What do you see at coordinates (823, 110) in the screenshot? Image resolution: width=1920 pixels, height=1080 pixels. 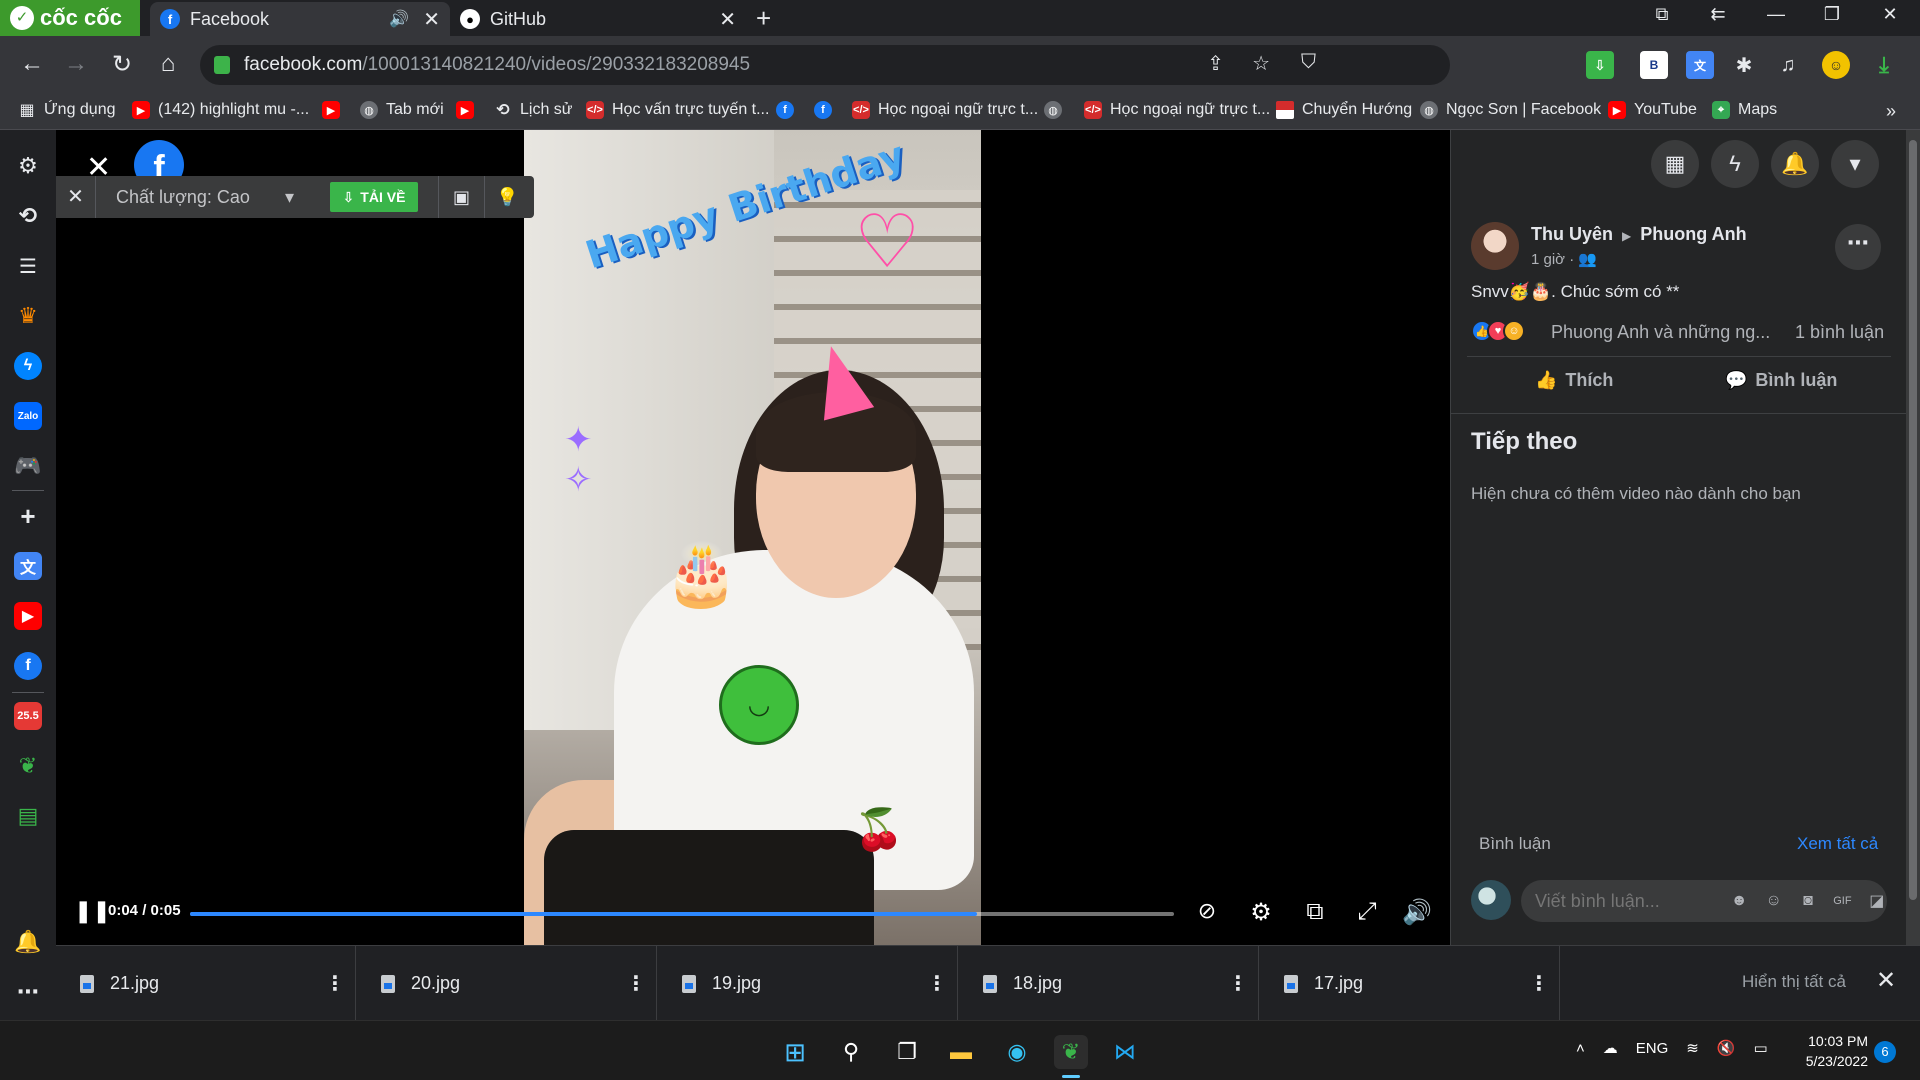 I see `bookmark-item: f` at bounding box center [823, 110].